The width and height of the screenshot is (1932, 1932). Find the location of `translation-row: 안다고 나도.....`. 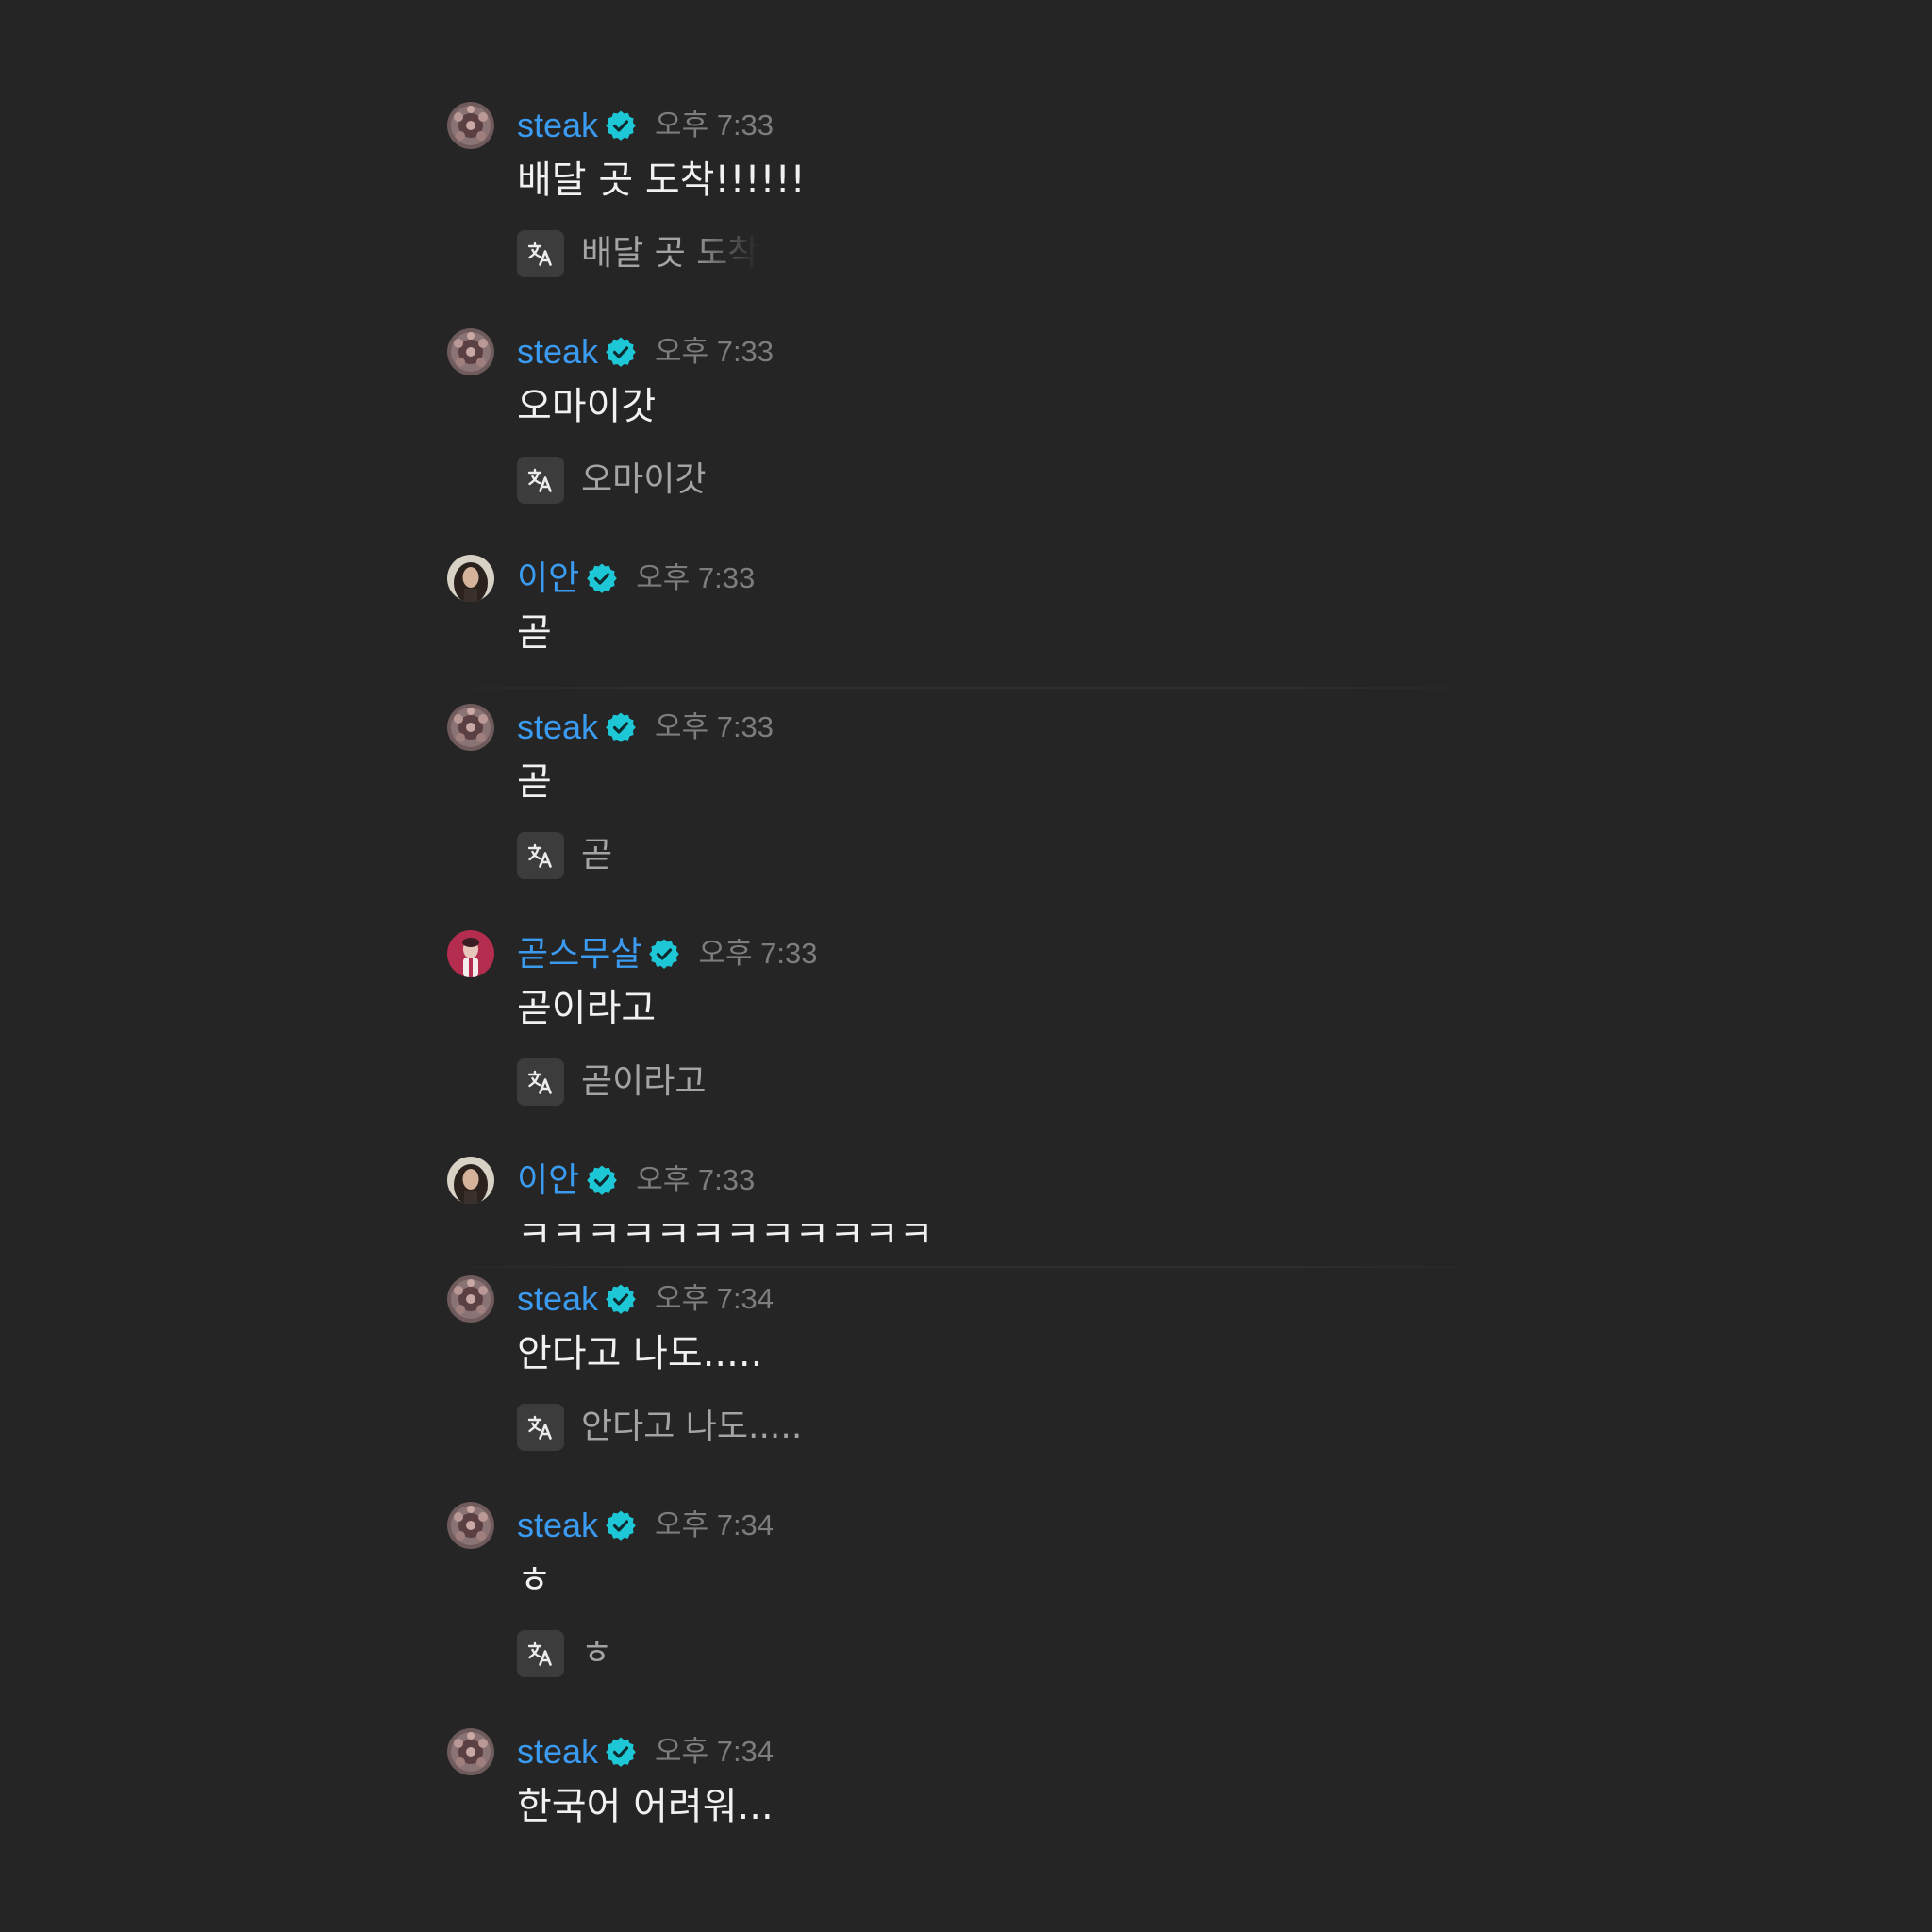

translation-row: 안다고 나도..... is located at coordinates (659, 1427).